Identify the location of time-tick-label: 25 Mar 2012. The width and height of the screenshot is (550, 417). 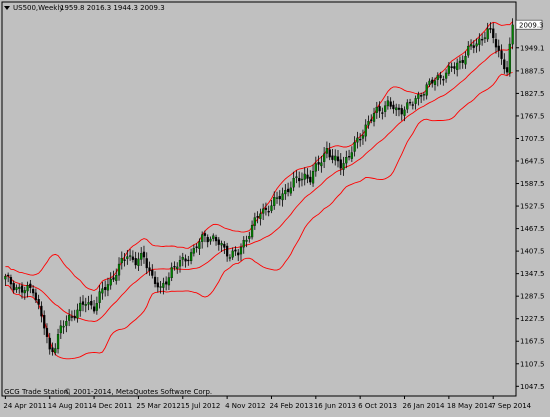
(158, 406).